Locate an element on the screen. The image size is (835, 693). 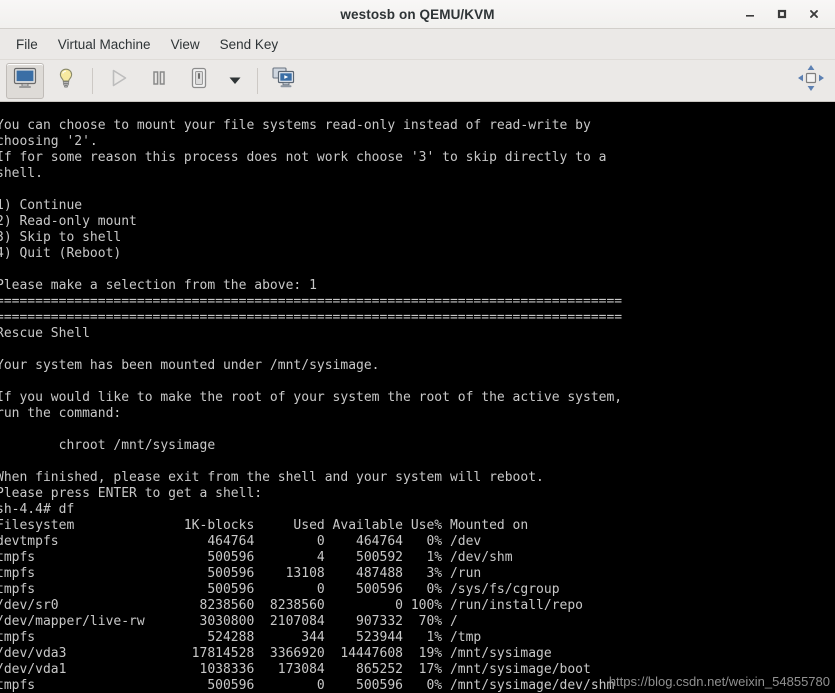
snapshots-button is located at coordinates (284, 81).